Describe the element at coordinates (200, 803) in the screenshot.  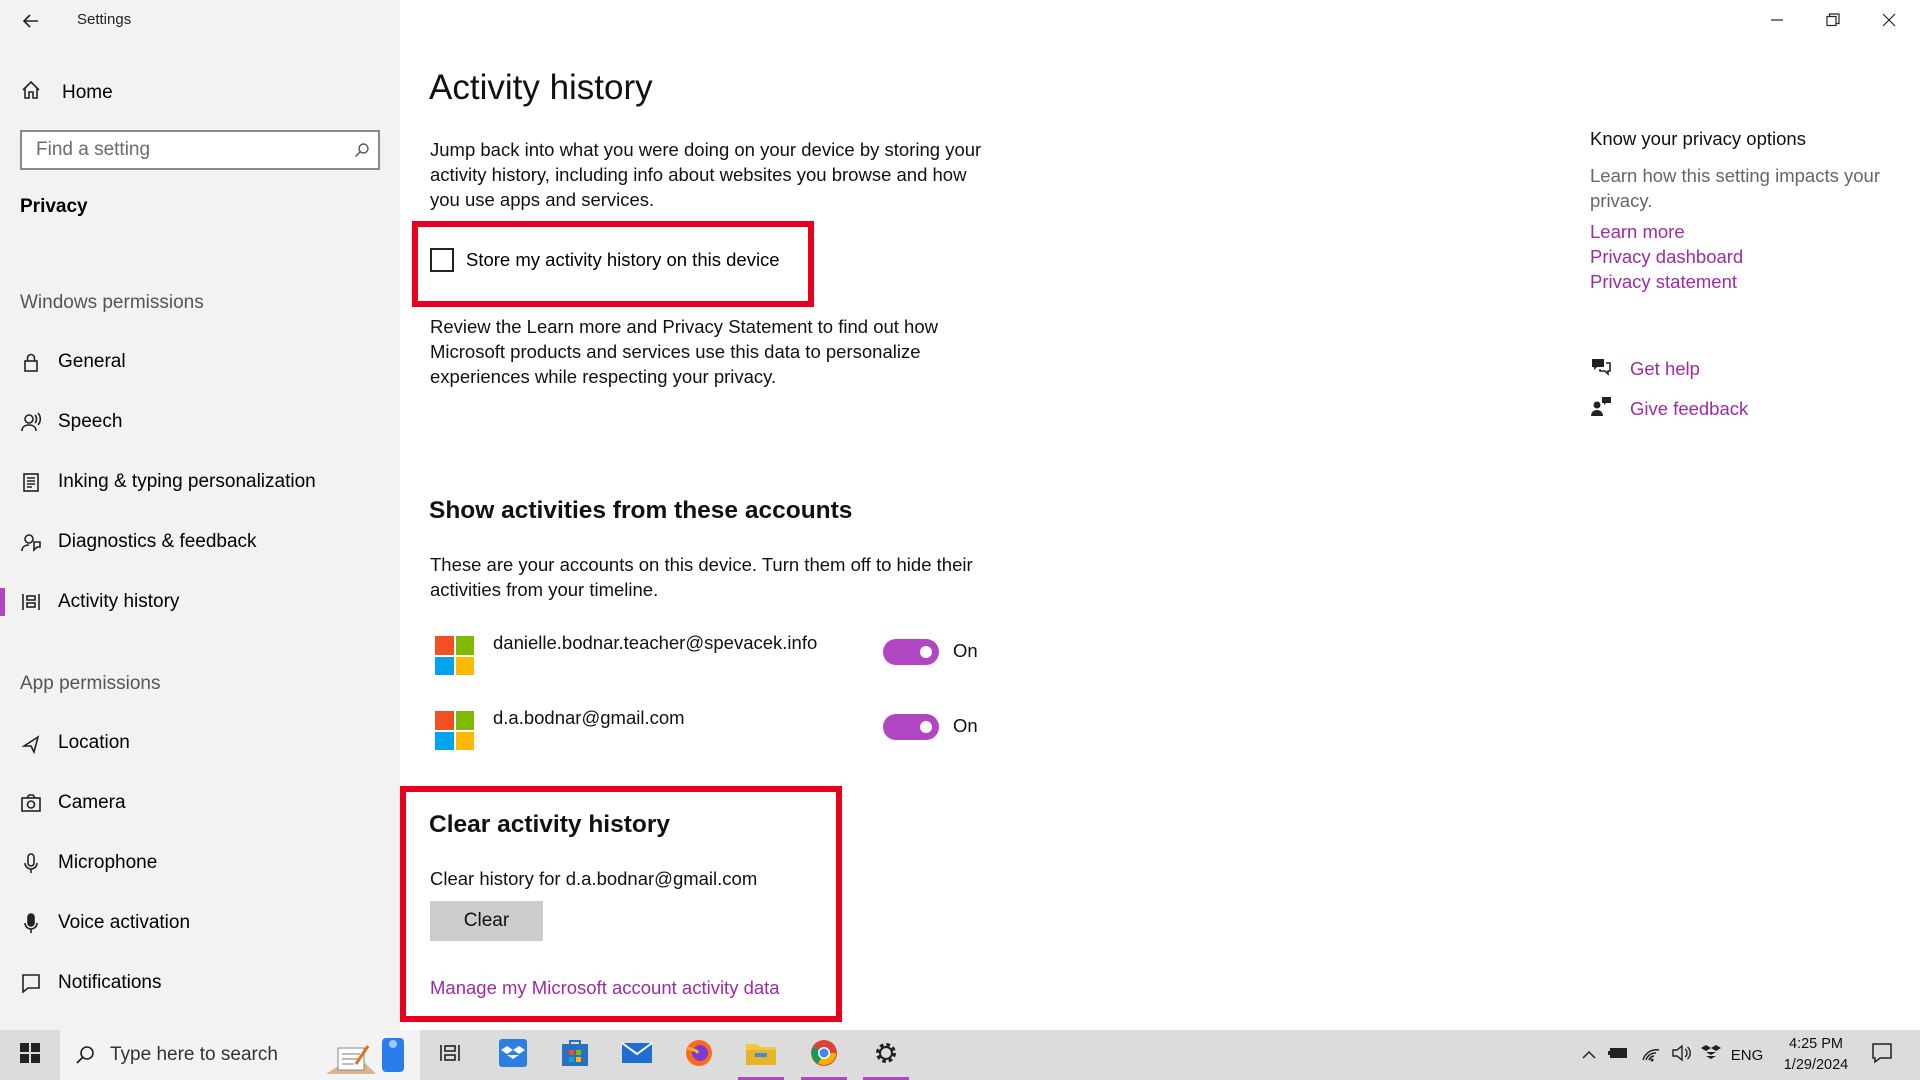
I see `sidebar-item-camera: Camera` at that location.